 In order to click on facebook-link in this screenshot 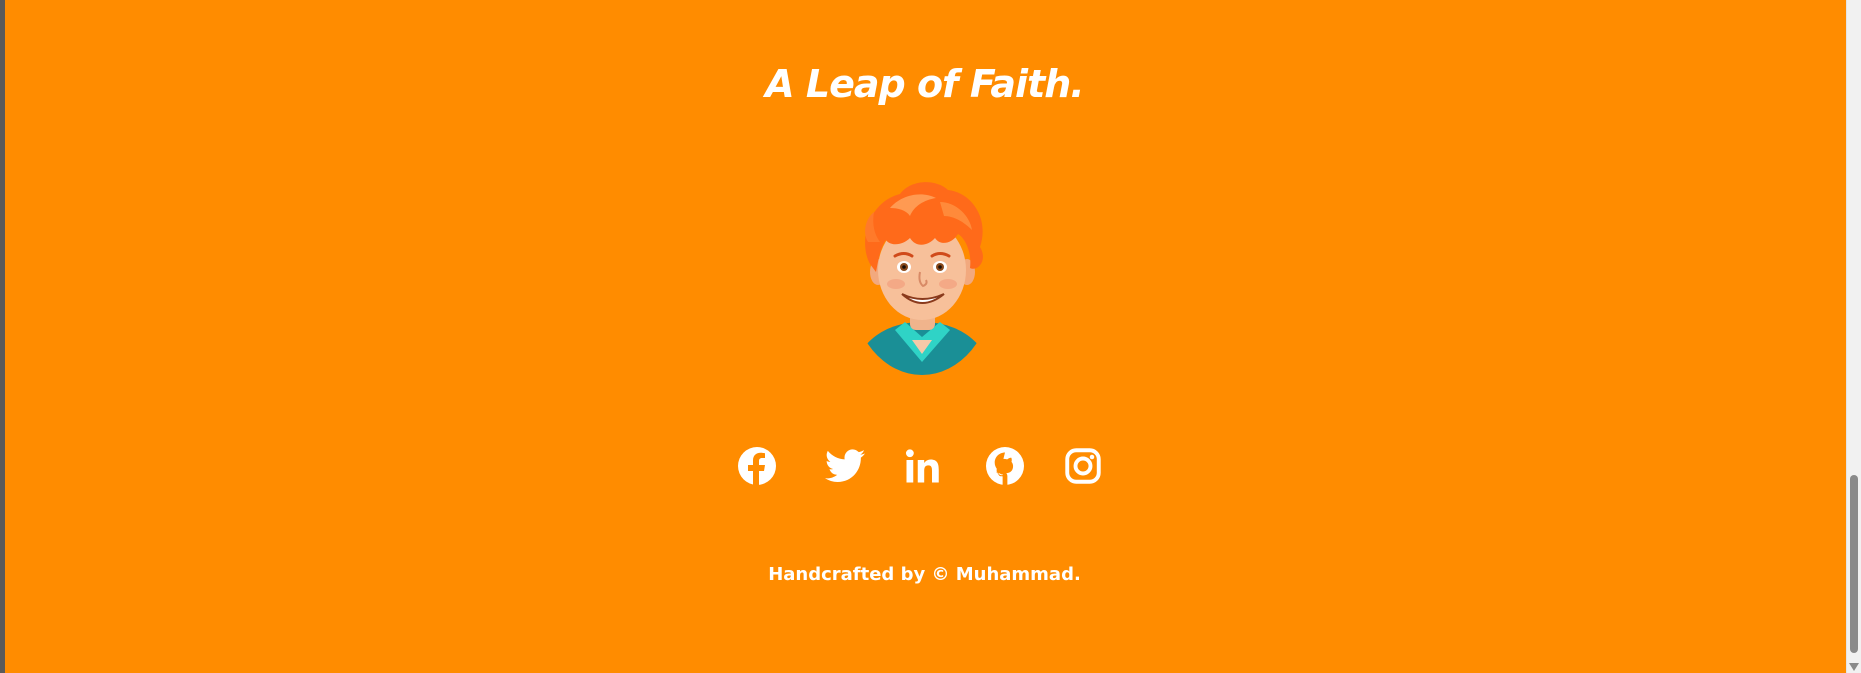, I will do `click(757, 466)`.